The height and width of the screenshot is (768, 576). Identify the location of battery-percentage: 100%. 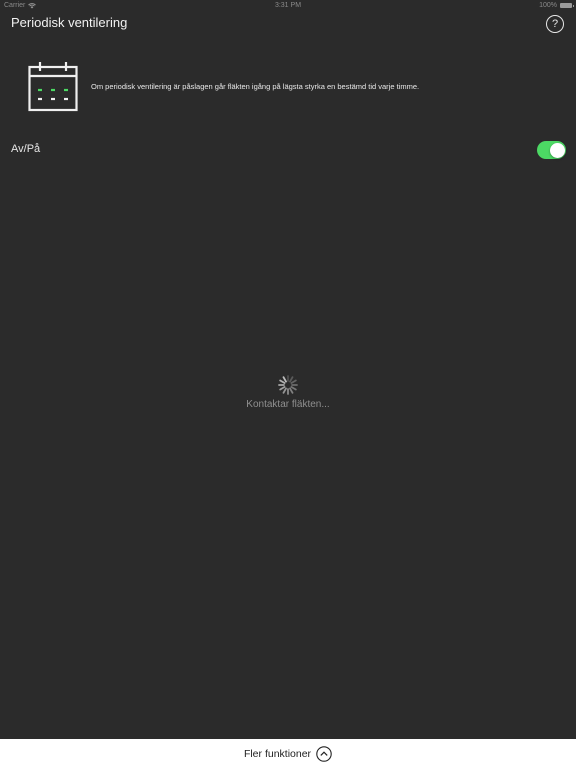
(548, 5).